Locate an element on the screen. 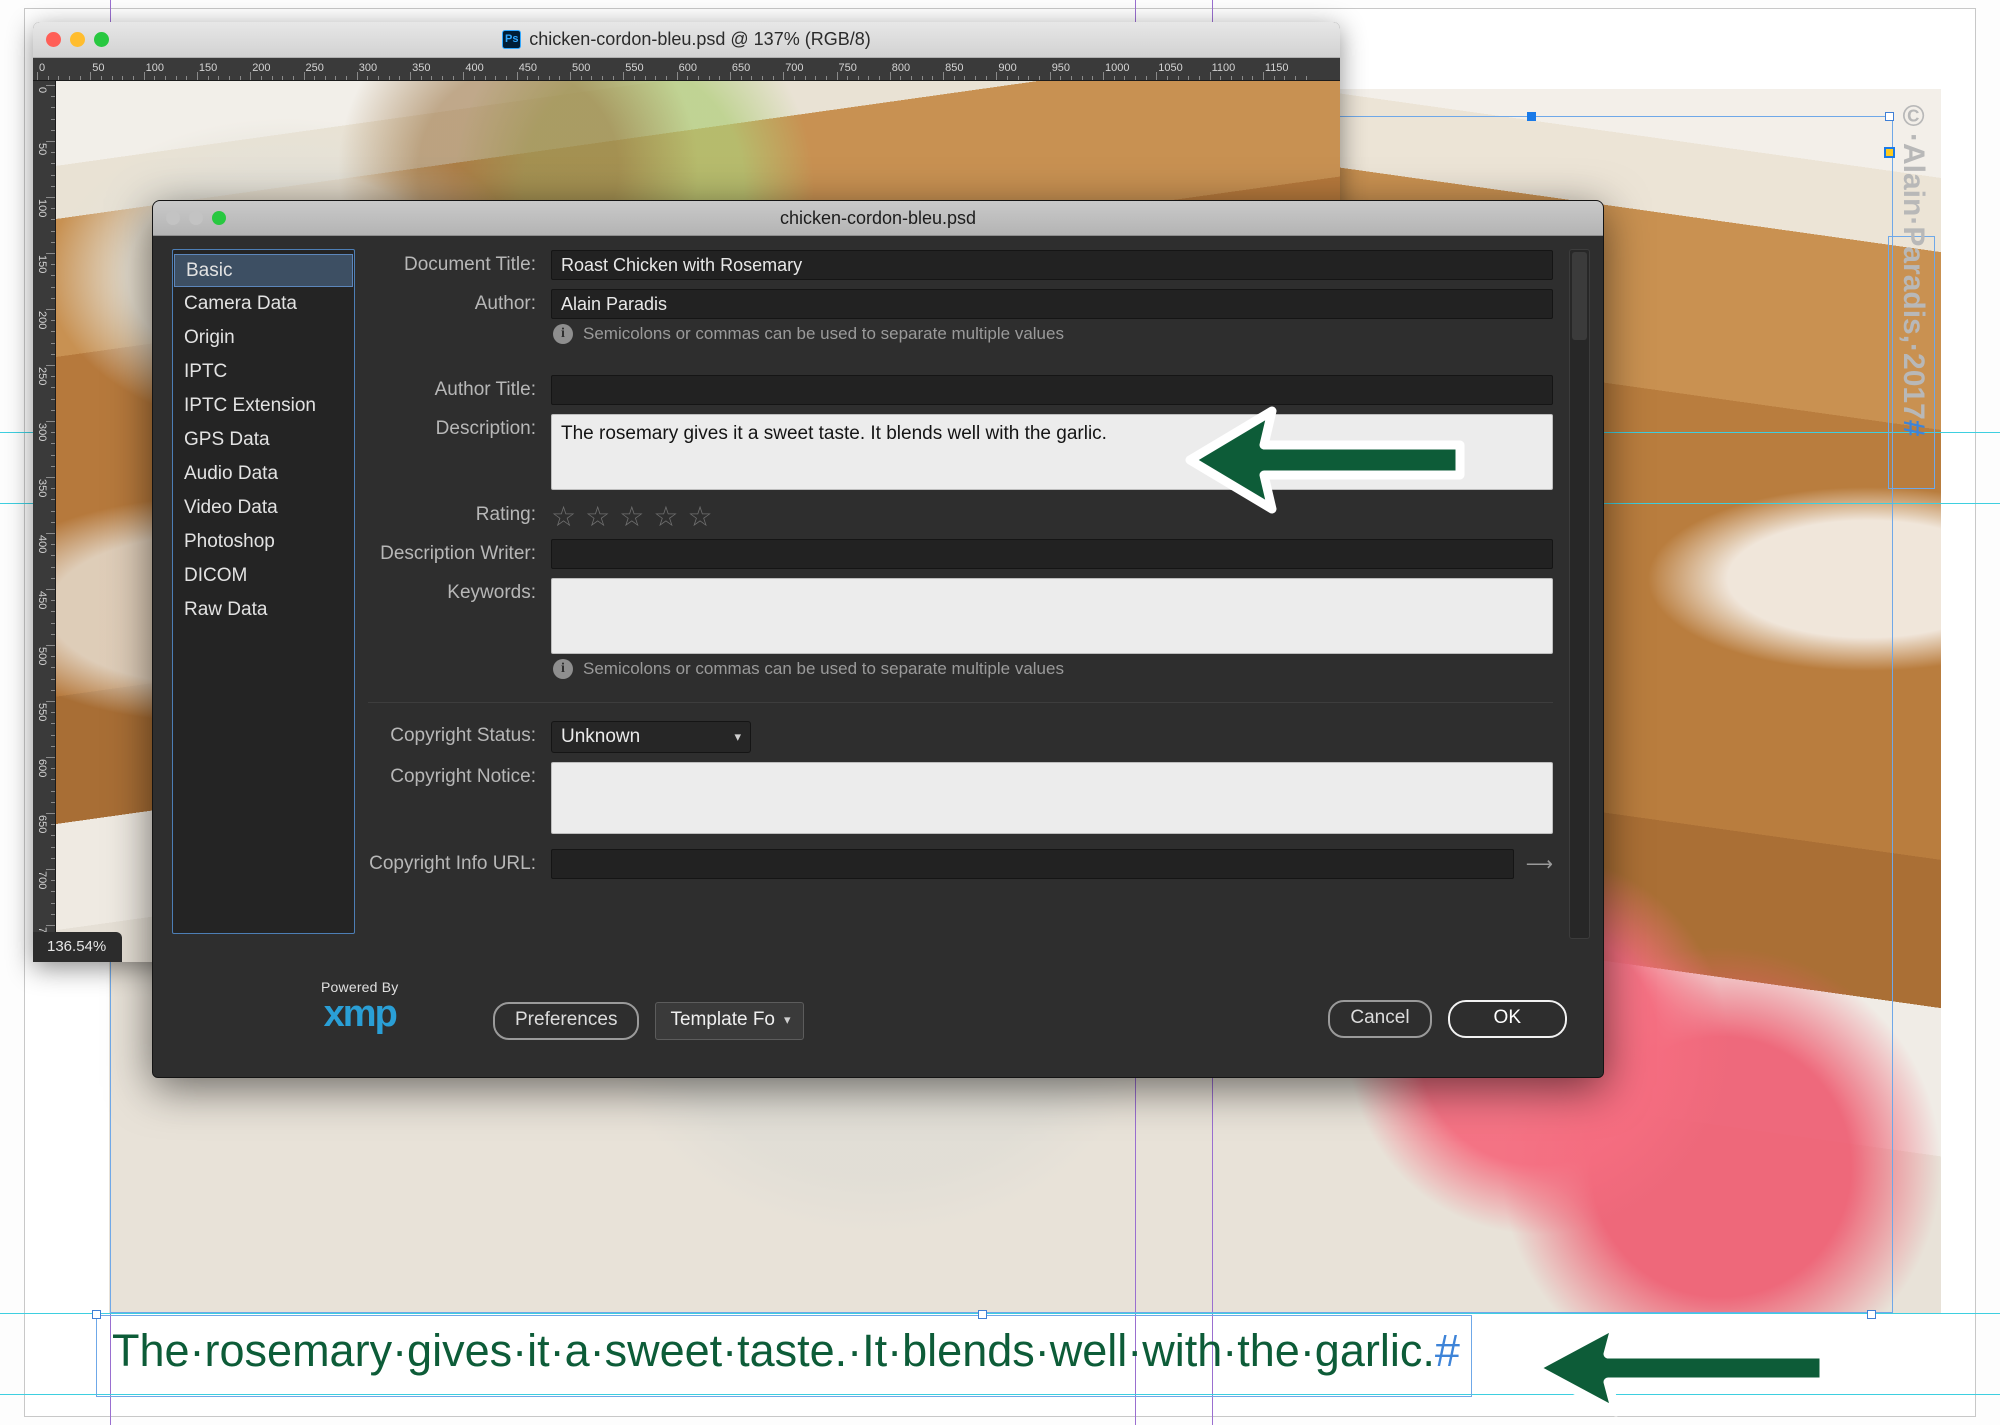 The image size is (2000, 1425). copyright-info-url-input is located at coordinates (1032, 864).